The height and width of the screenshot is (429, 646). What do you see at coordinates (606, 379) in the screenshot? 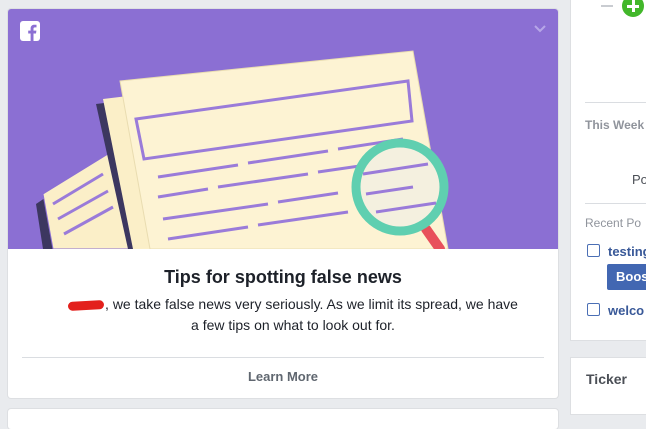
I see `ticker-heading: Ticker` at bounding box center [606, 379].